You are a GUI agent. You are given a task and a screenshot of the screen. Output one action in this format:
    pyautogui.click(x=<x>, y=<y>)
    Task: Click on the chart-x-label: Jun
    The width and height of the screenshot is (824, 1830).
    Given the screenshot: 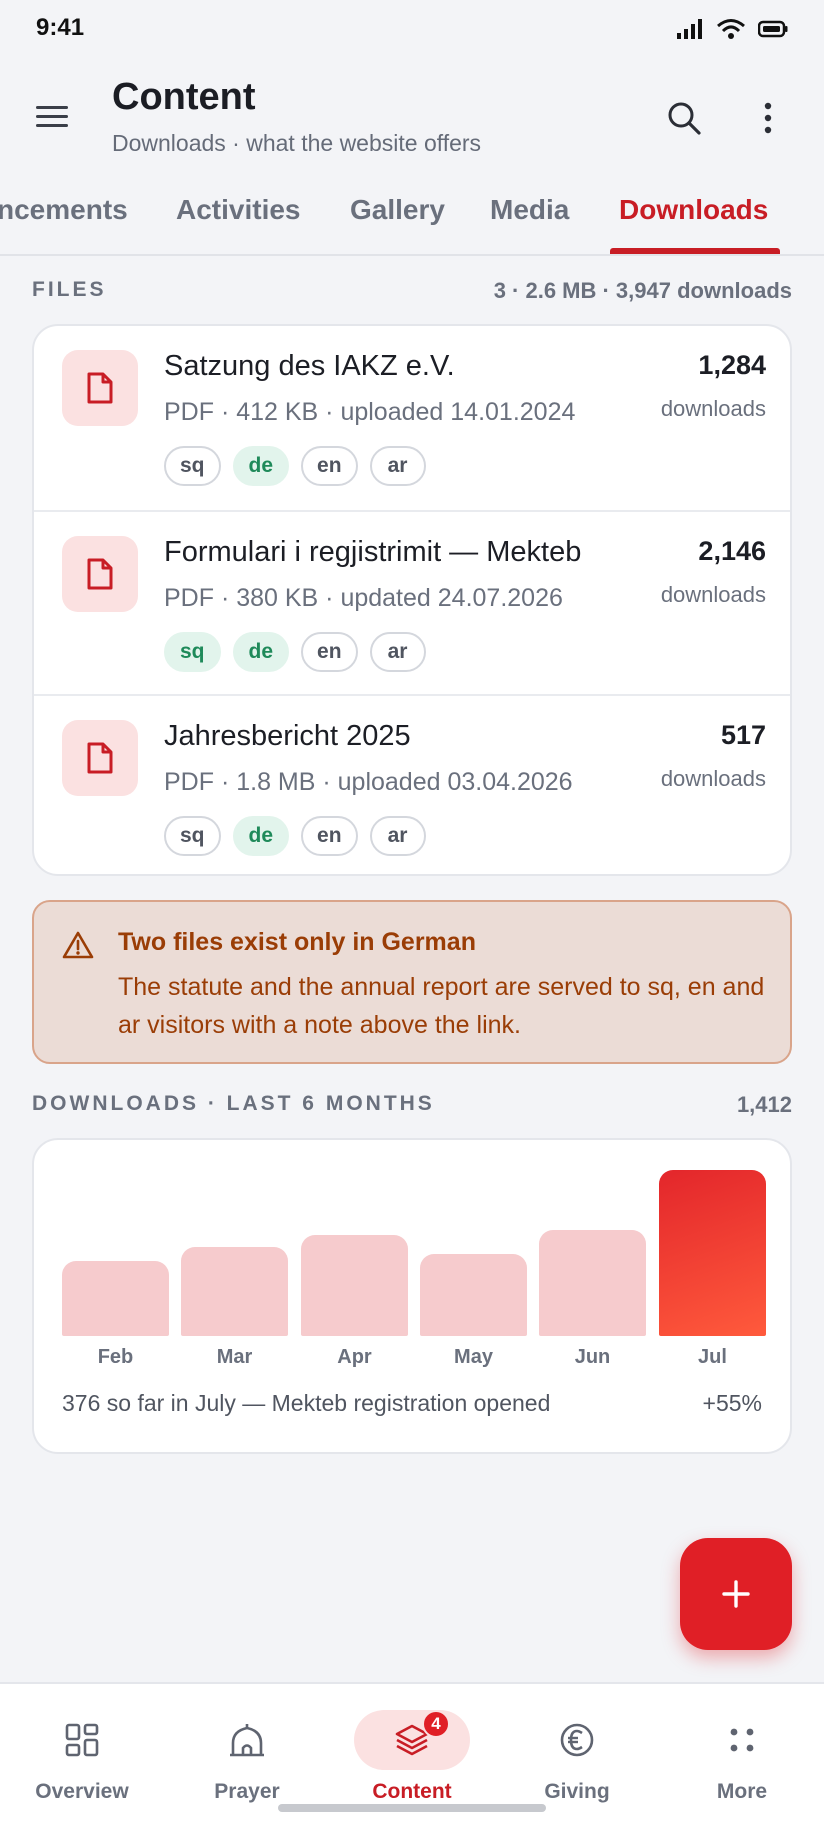 What is the action you would take?
    pyautogui.click(x=592, y=1357)
    